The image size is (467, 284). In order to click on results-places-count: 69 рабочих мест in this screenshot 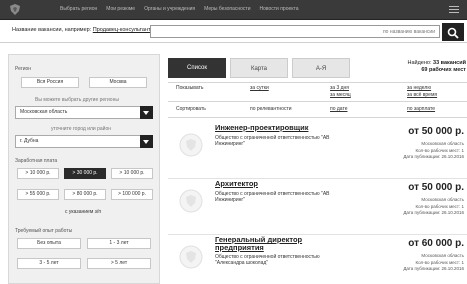, I will do `click(443, 70)`.